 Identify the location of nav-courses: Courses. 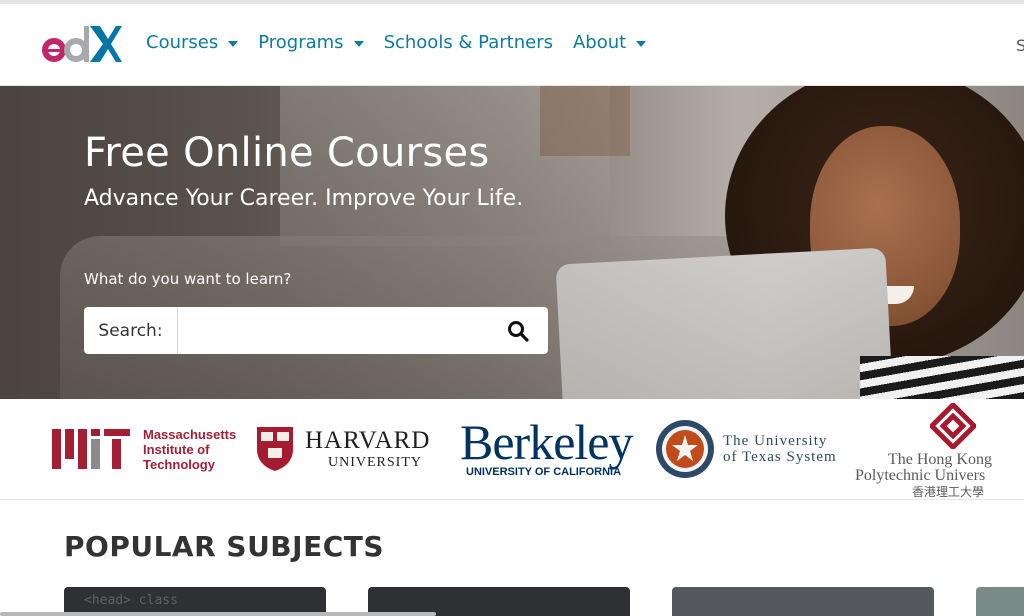
(192, 42).